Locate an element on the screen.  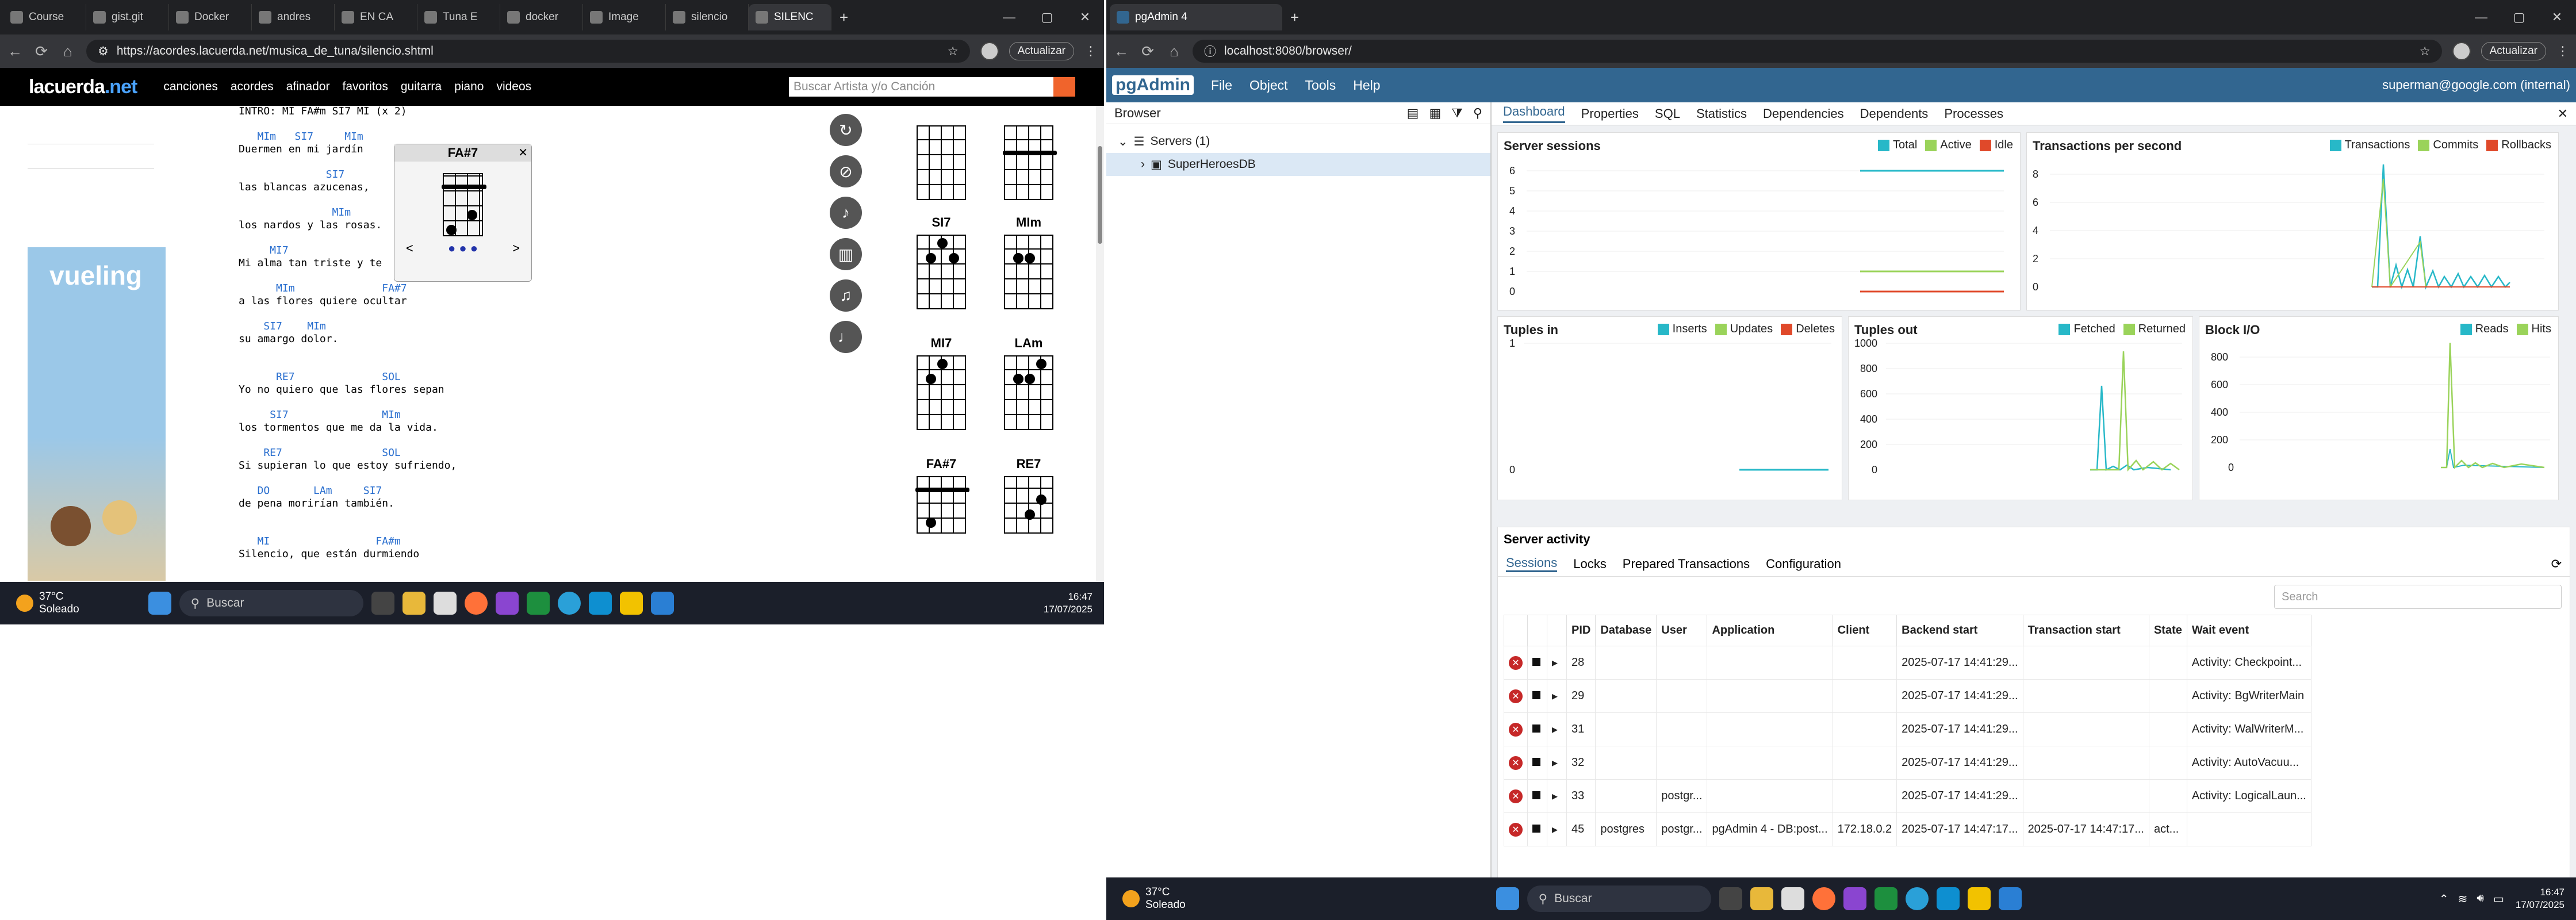
home-icon: ⌂ is located at coordinates (68, 51).